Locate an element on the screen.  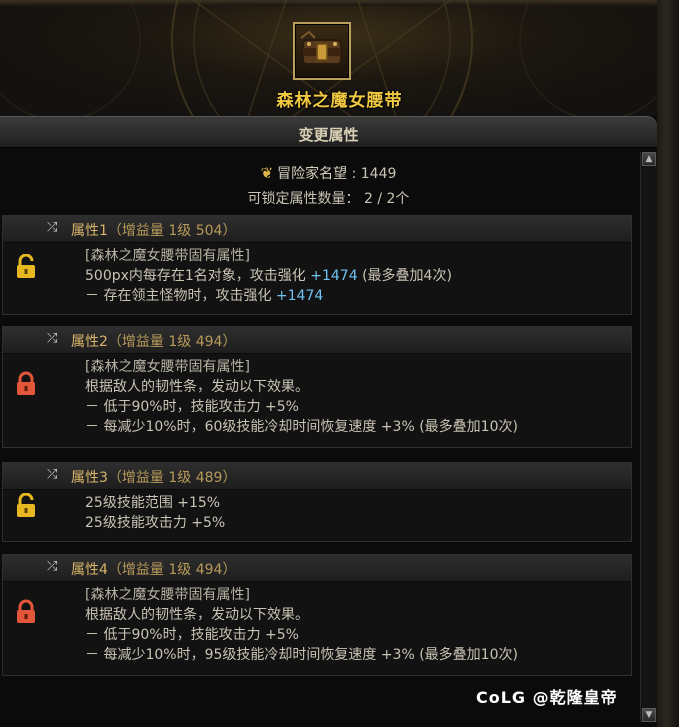
attribute-title-text: 属性1 is located at coordinates (89, 231).